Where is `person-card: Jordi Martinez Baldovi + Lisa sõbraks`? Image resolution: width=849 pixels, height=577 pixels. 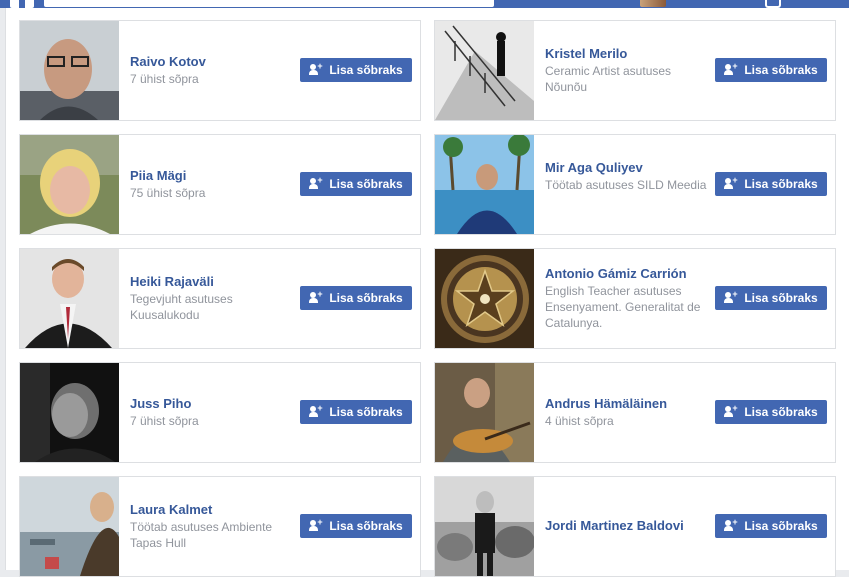
person-card: Jordi Martinez Baldovi + Lisa sõbraks is located at coordinates (635, 526).